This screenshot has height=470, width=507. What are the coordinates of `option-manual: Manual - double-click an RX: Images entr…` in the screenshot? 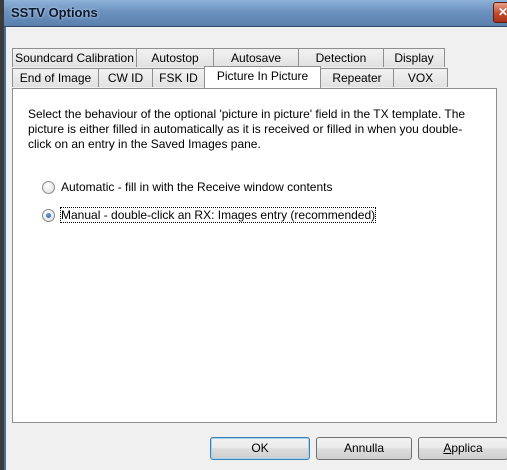 It's located at (209, 215).